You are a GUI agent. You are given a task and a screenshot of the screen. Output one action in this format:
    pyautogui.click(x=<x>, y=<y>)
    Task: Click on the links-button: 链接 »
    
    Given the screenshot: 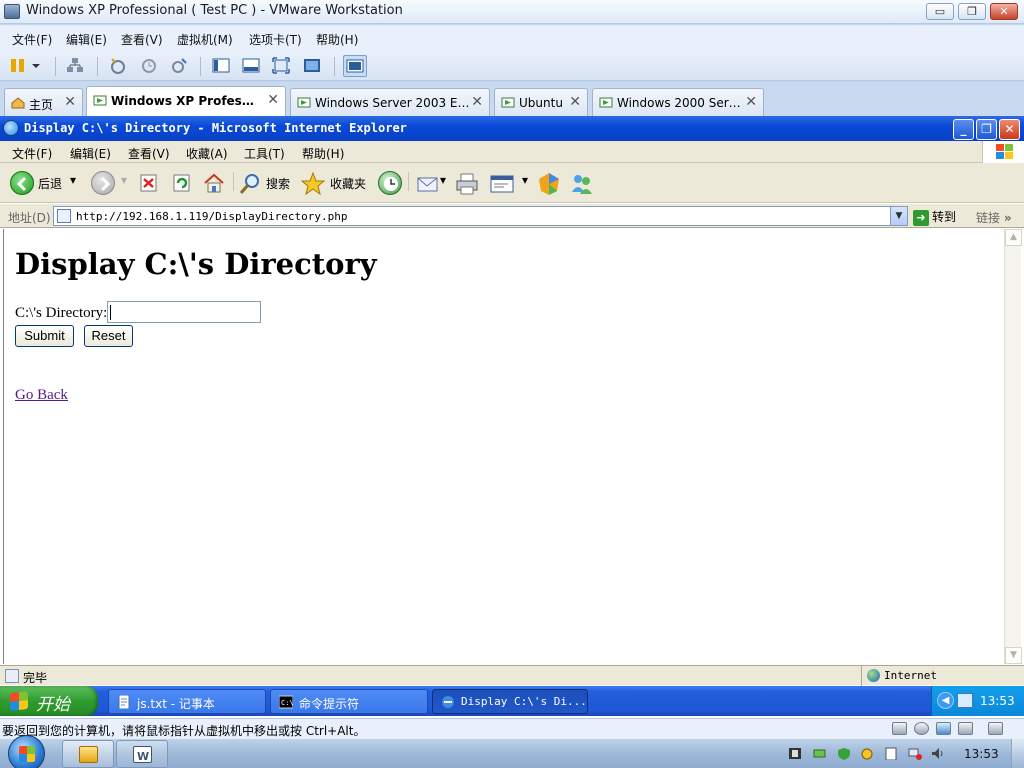 What is the action you would take?
    pyautogui.click(x=994, y=217)
    